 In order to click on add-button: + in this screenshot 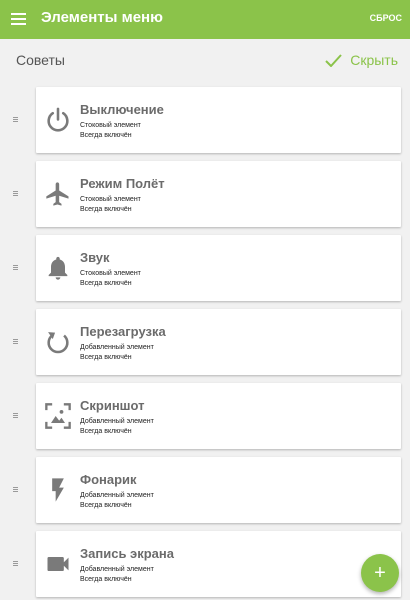, I will do `click(380, 573)`.